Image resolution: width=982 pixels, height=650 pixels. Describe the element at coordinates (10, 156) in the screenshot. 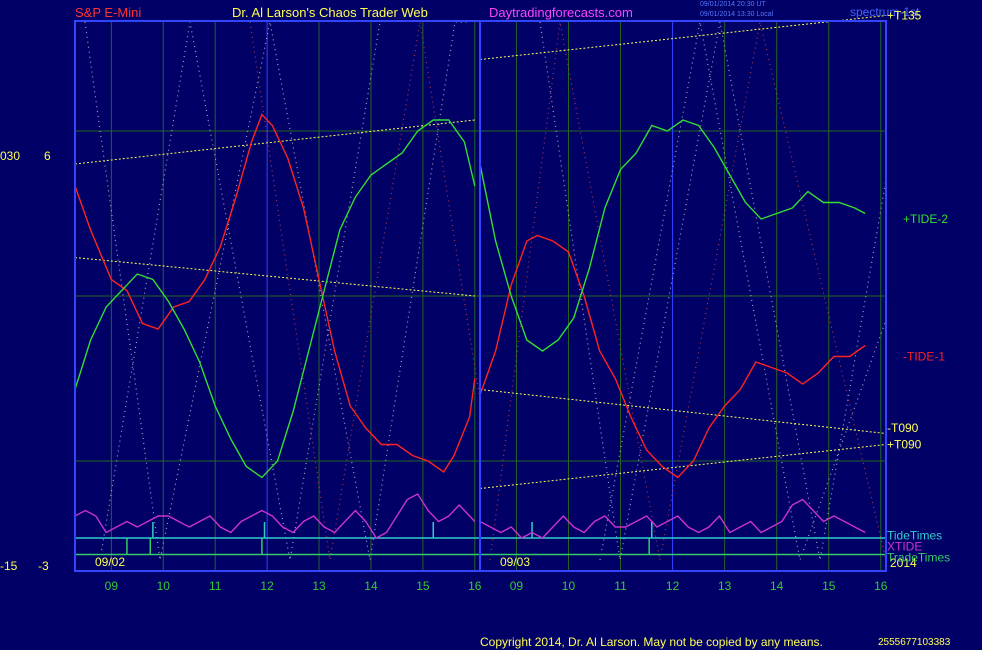

I see `left-scale-label: 030` at that location.